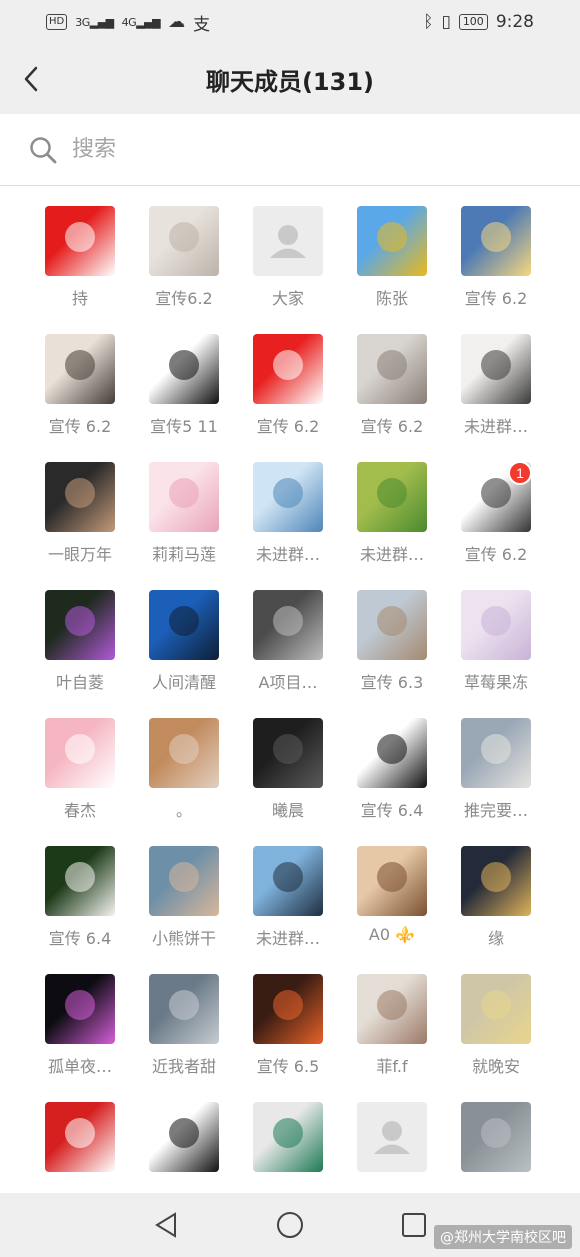 The image size is (580, 1257). What do you see at coordinates (312, 149) in the screenshot?
I see `search-input` at bounding box center [312, 149].